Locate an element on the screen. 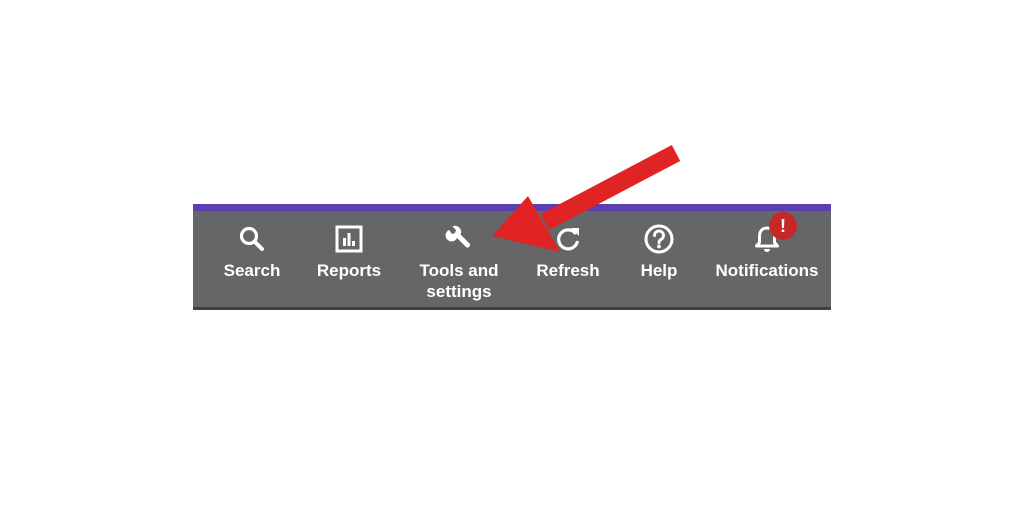 This screenshot has height=514, width=1024. tools-and-settings-button: Tools and settings is located at coordinates (459, 259).